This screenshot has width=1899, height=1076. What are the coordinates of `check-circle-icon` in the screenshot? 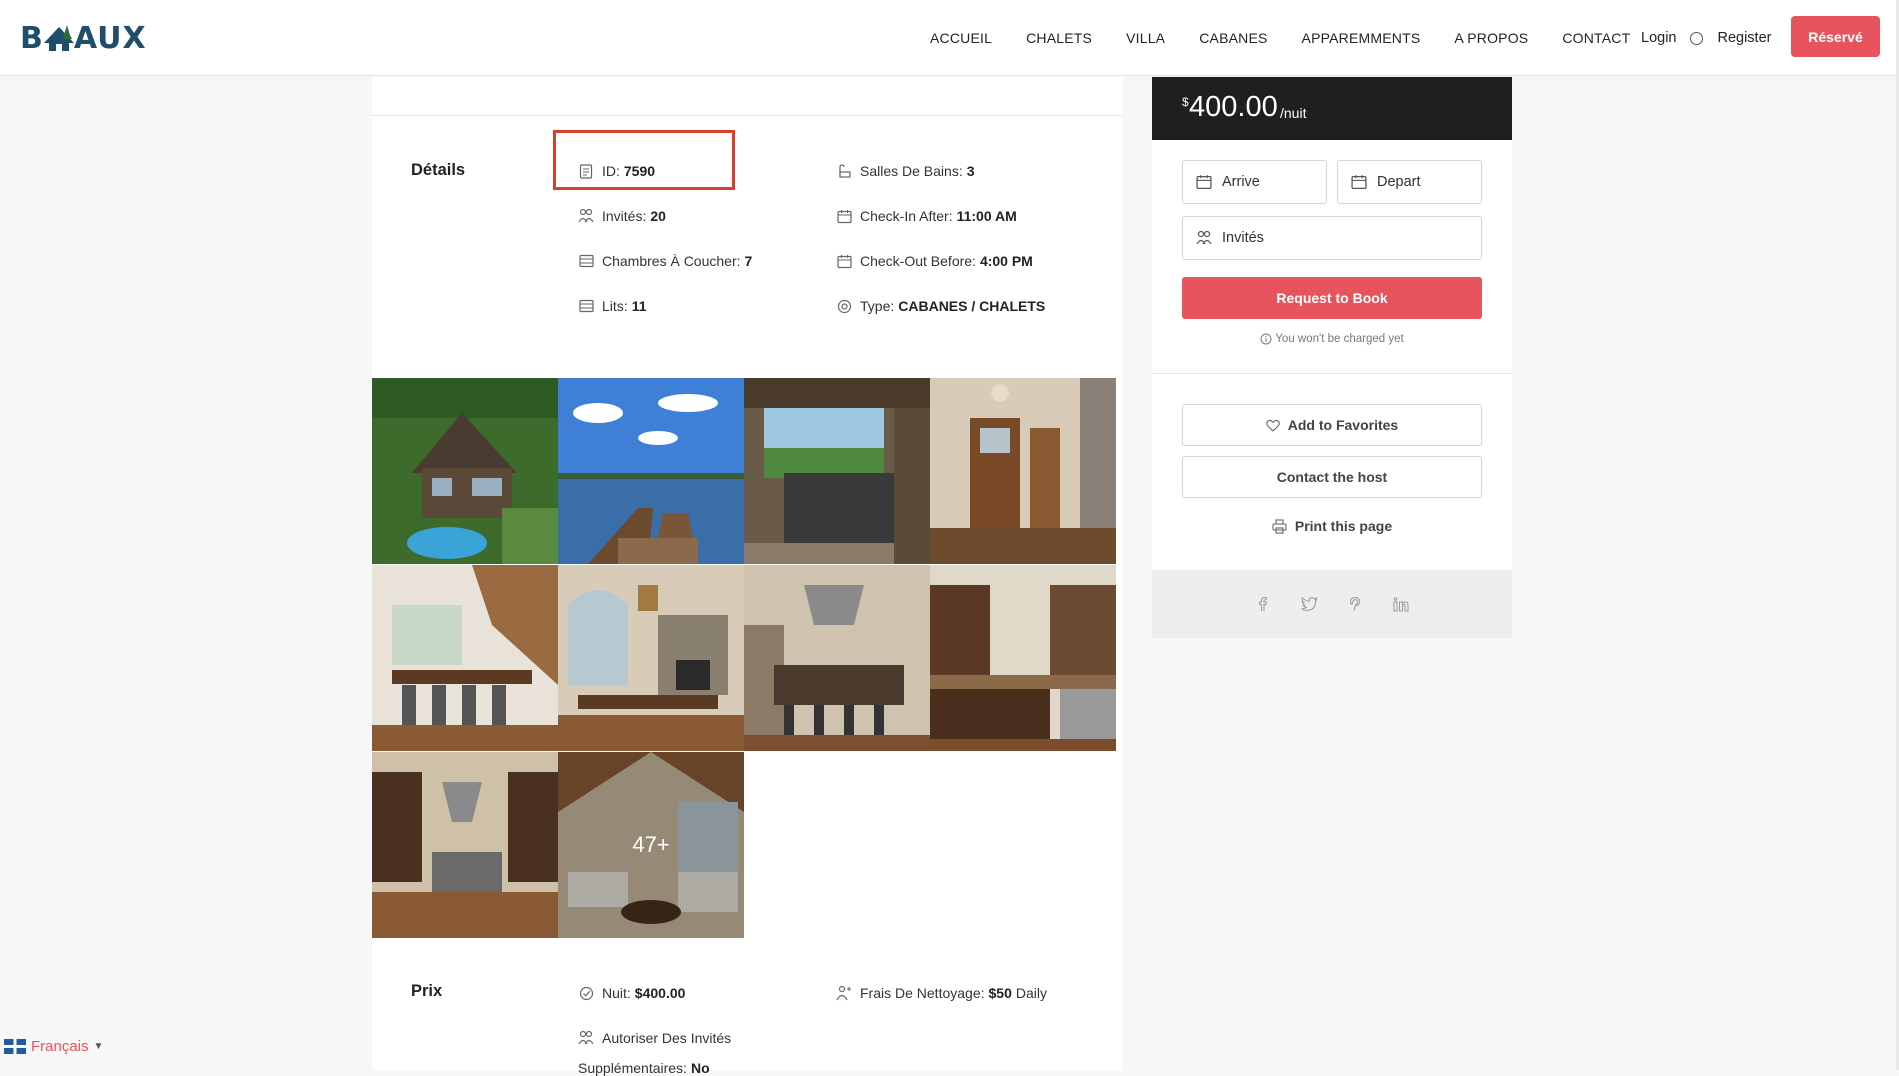 It's located at (586, 993).